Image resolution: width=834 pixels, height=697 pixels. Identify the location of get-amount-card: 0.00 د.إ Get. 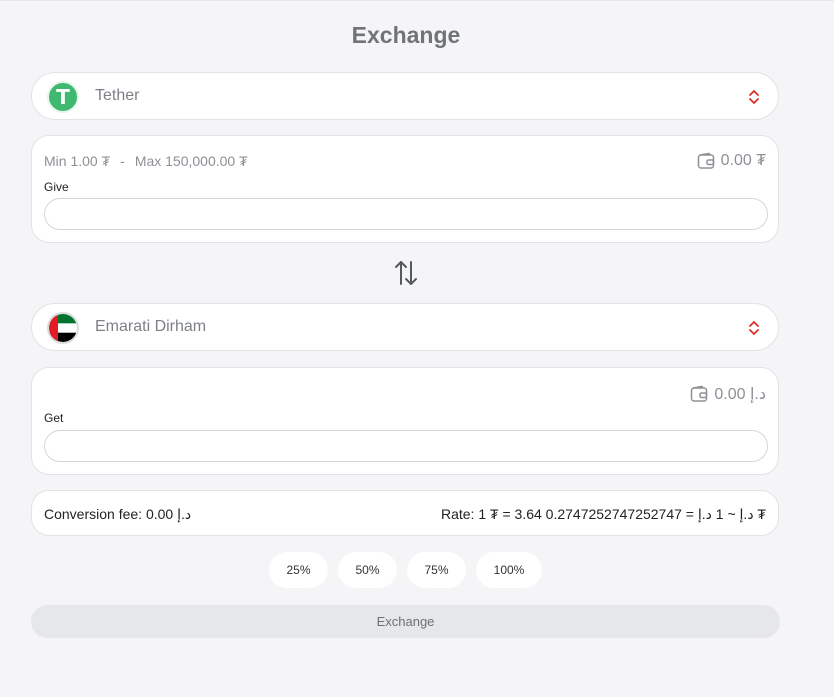
(405, 421).